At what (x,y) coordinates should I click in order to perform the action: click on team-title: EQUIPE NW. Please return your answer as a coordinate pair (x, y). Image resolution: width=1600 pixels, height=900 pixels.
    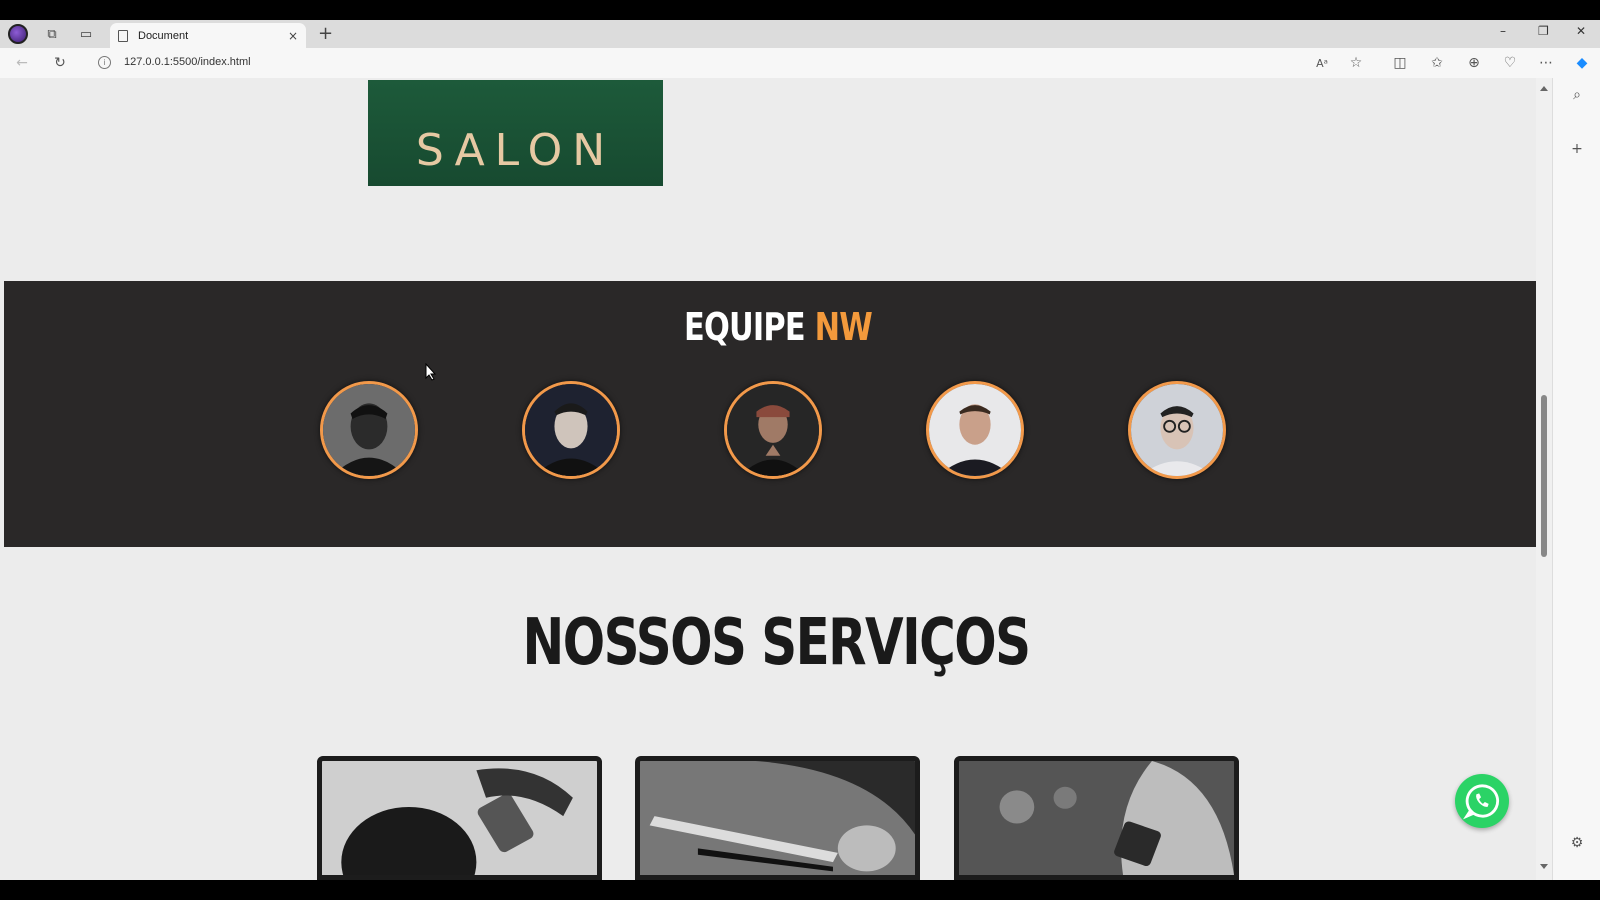
    Looking at the image, I should click on (778, 327).